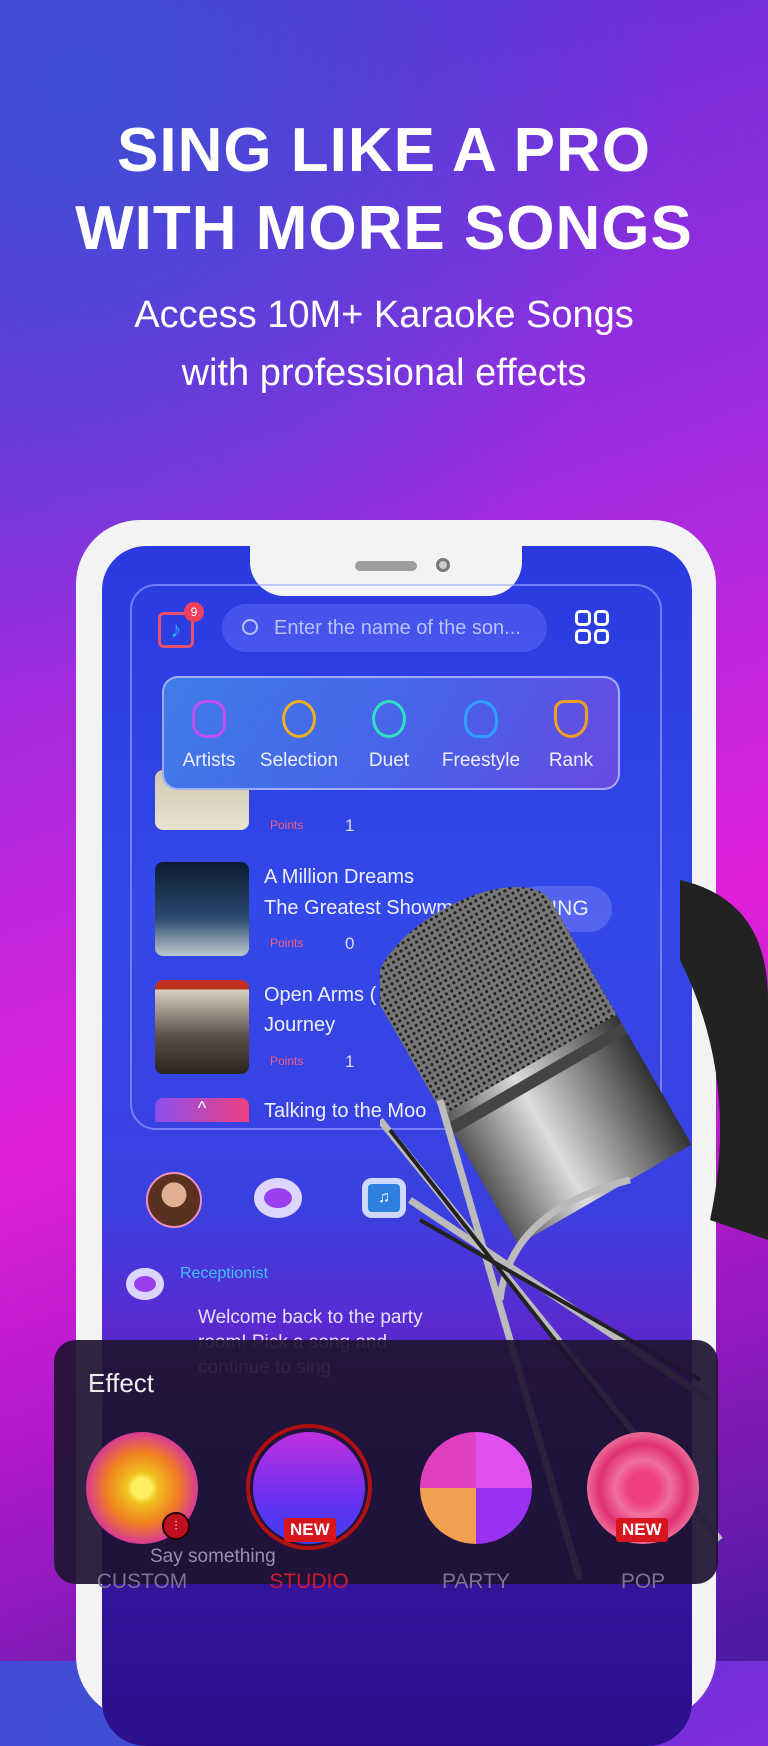 This screenshot has width=768, height=1746. Describe the element at coordinates (476, 1581) in the screenshot. I see `effect-label: PARTY` at that location.